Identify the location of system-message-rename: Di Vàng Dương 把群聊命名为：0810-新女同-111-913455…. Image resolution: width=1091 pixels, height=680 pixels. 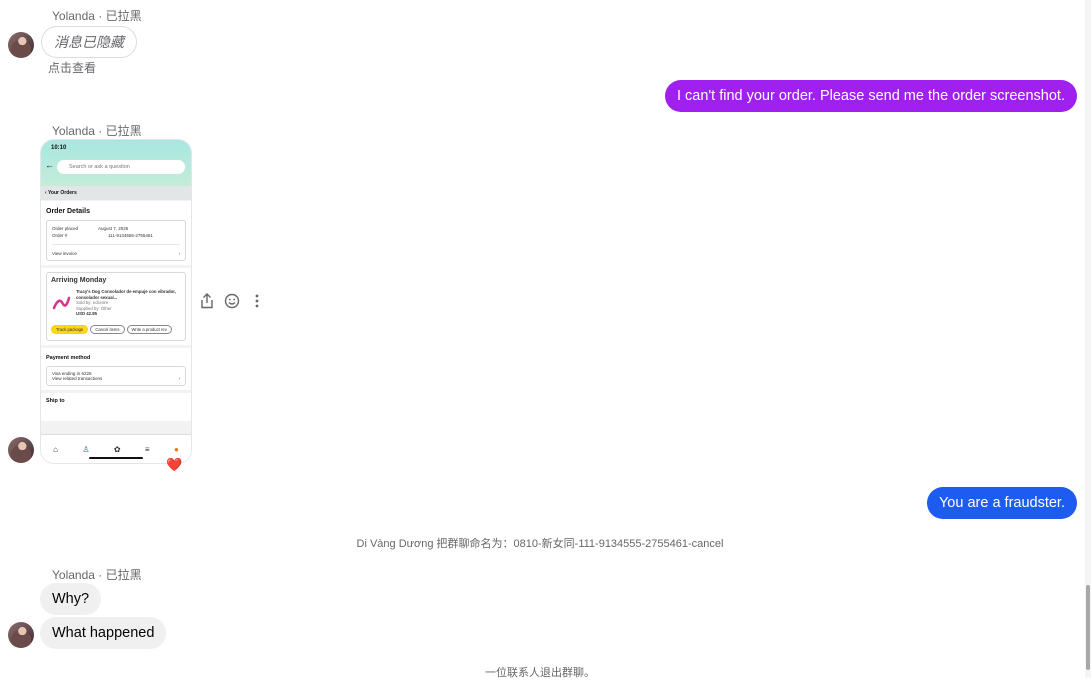
(540, 544).